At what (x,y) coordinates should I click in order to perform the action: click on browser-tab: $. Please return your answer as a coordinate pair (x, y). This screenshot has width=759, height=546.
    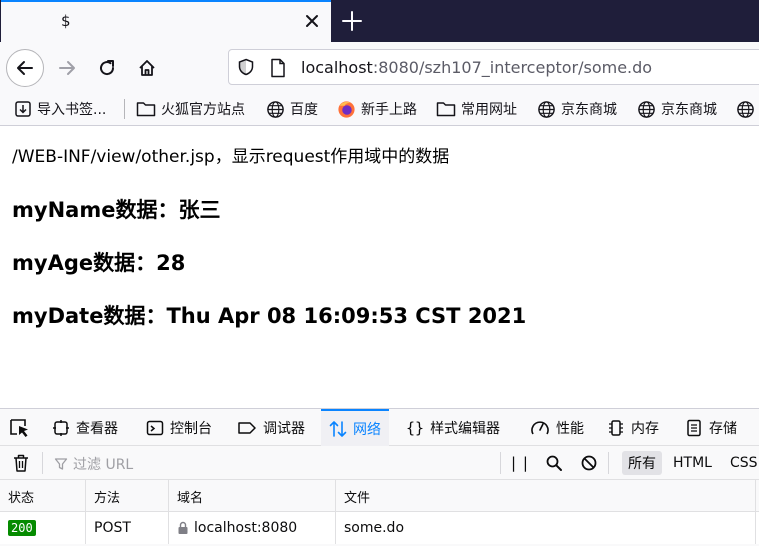
    Looking at the image, I should click on (166, 21).